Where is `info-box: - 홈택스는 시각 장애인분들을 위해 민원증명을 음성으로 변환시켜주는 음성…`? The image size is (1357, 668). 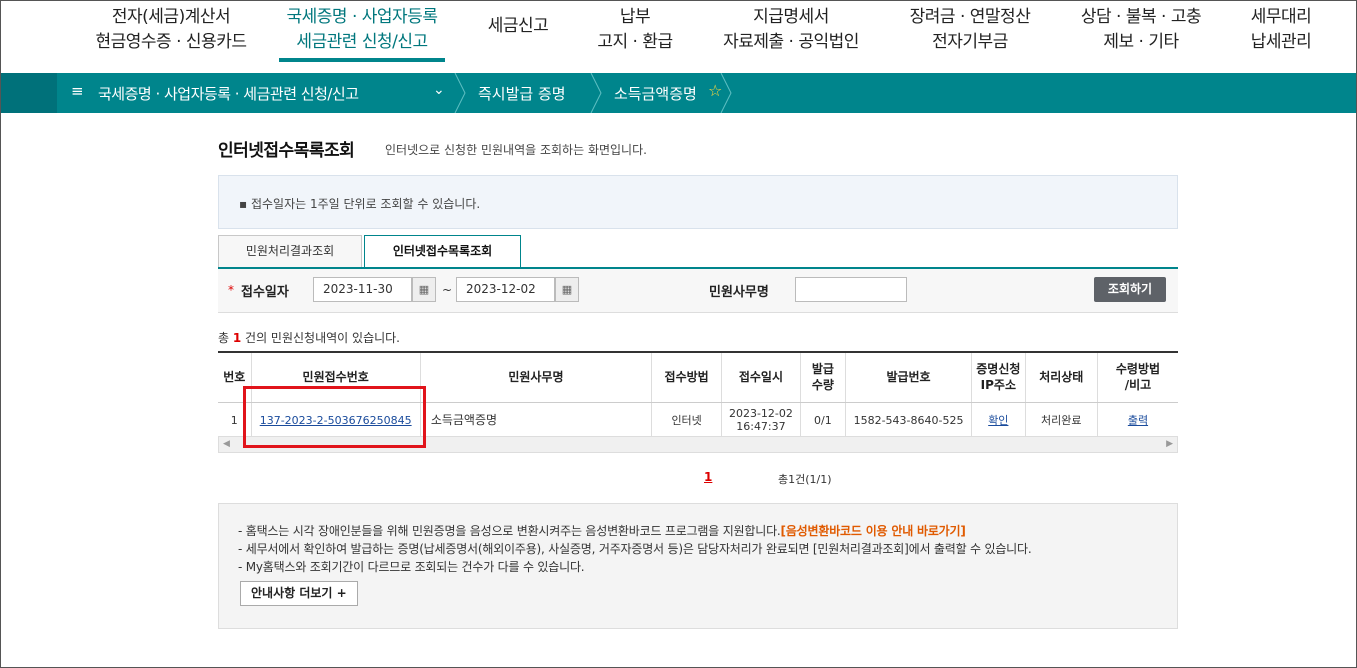 info-box: - 홈택스는 시각 장애인분들을 위해 민원증명을 음성으로 변환시켜주는 음성… is located at coordinates (698, 566).